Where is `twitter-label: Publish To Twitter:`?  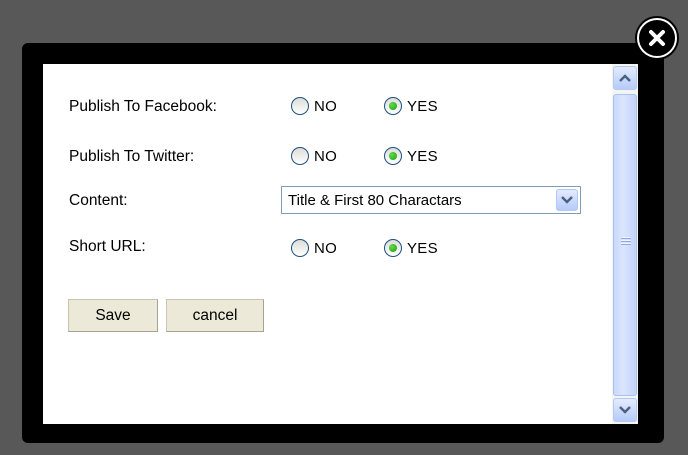
twitter-label: Publish To Twitter: is located at coordinates (132, 156).